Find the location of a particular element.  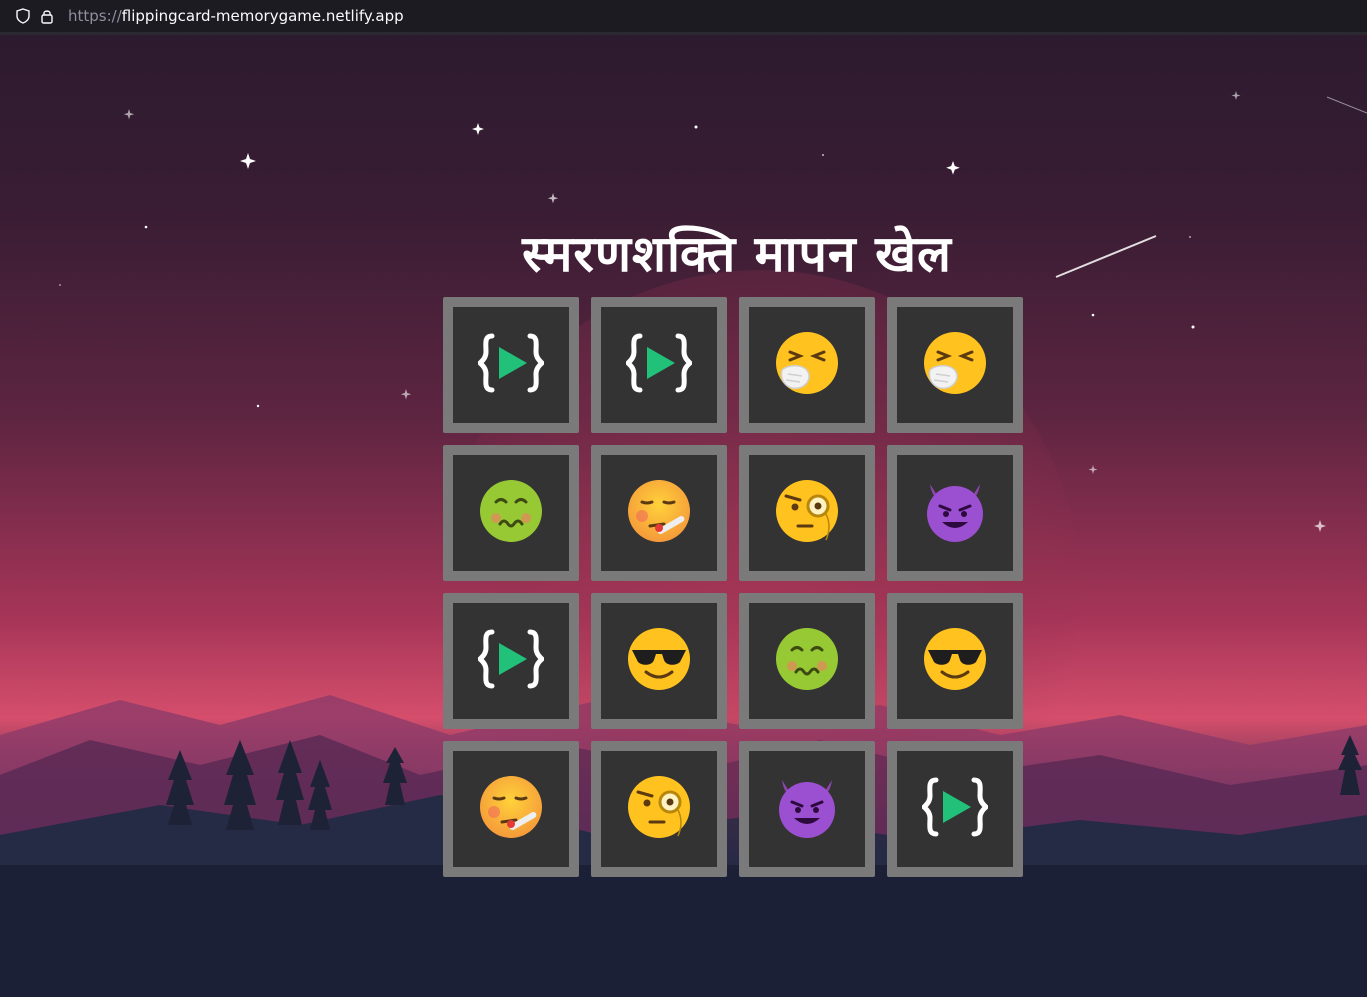

shield-icon is located at coordinates (23, 16).